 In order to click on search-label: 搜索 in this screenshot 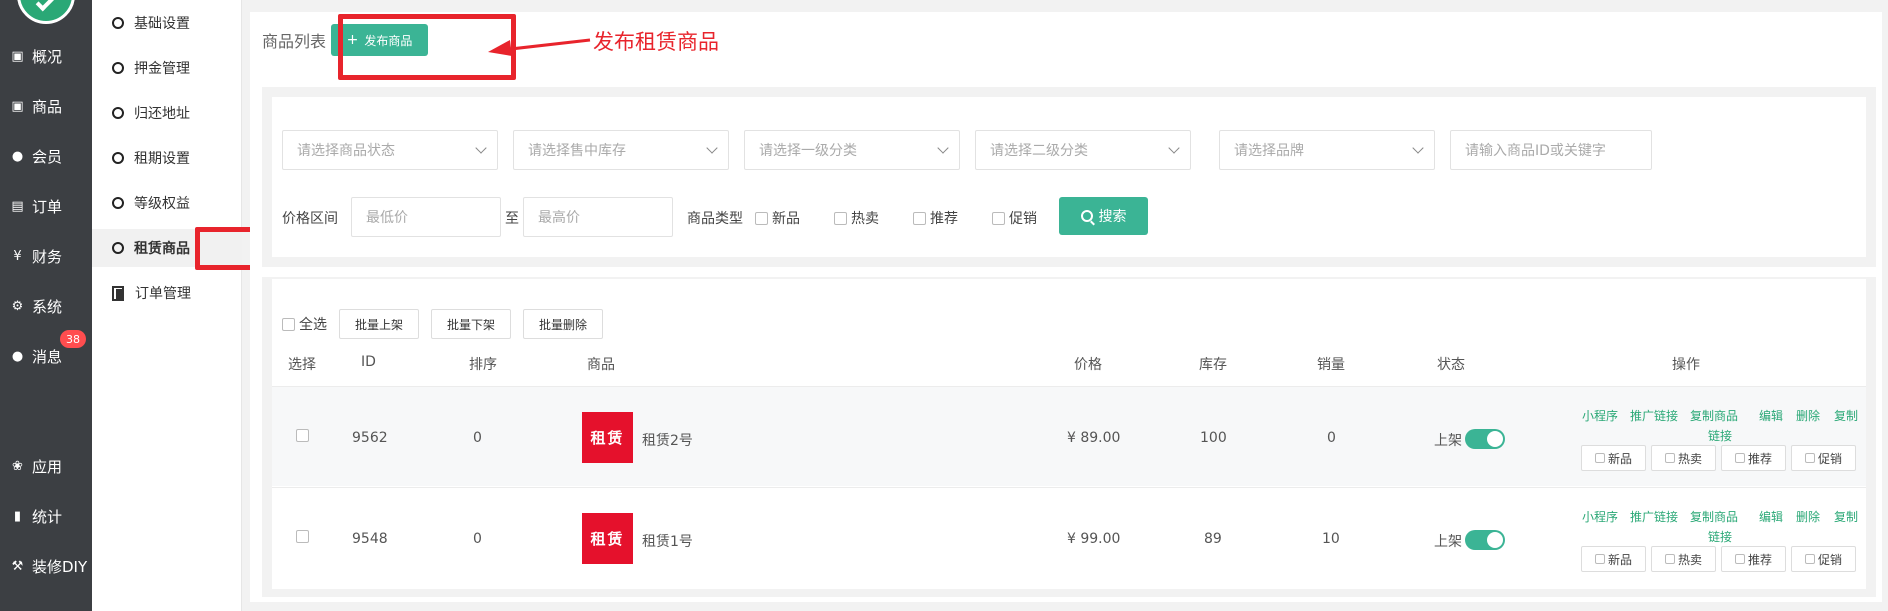, I will do `click(1112, 217)`.